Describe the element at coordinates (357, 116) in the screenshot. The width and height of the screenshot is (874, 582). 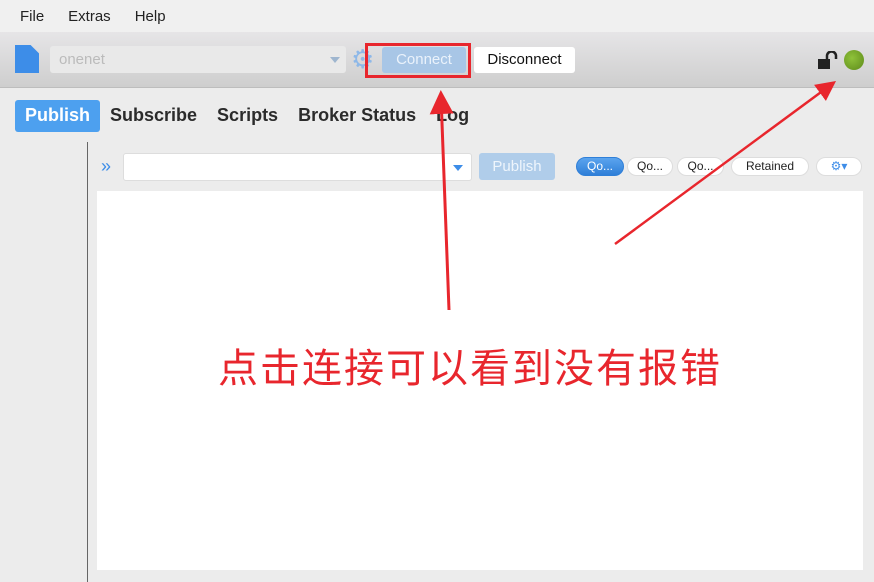
I see `tab-broker-status: Broker Status` at that location.